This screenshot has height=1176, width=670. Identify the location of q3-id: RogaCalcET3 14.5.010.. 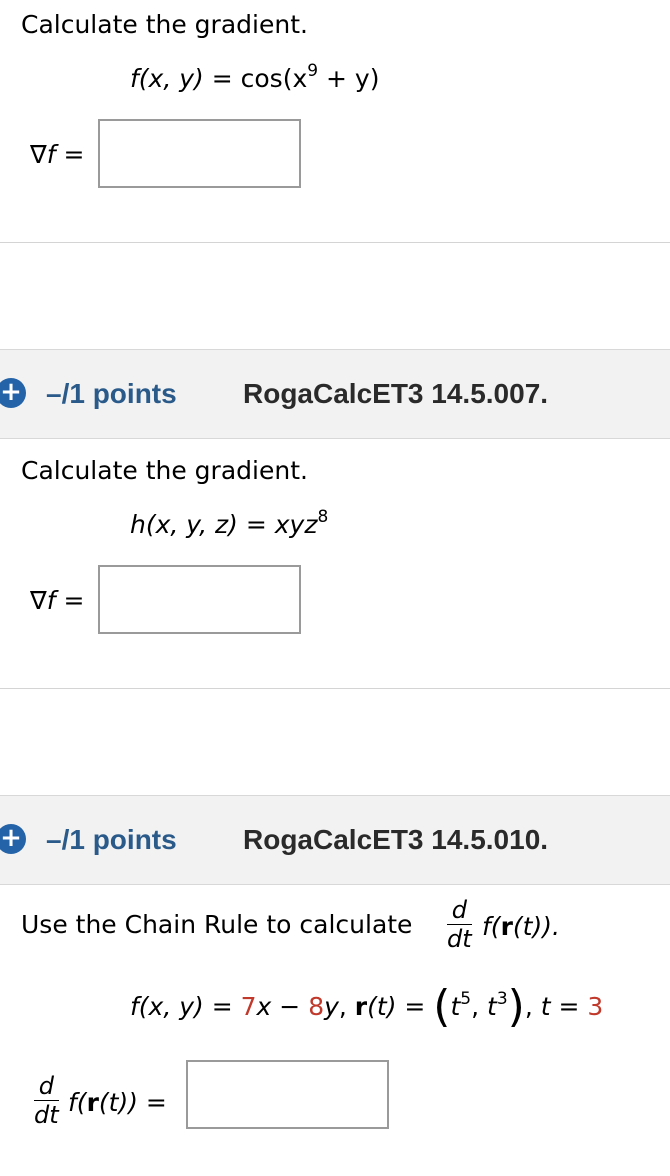
(396, 839).